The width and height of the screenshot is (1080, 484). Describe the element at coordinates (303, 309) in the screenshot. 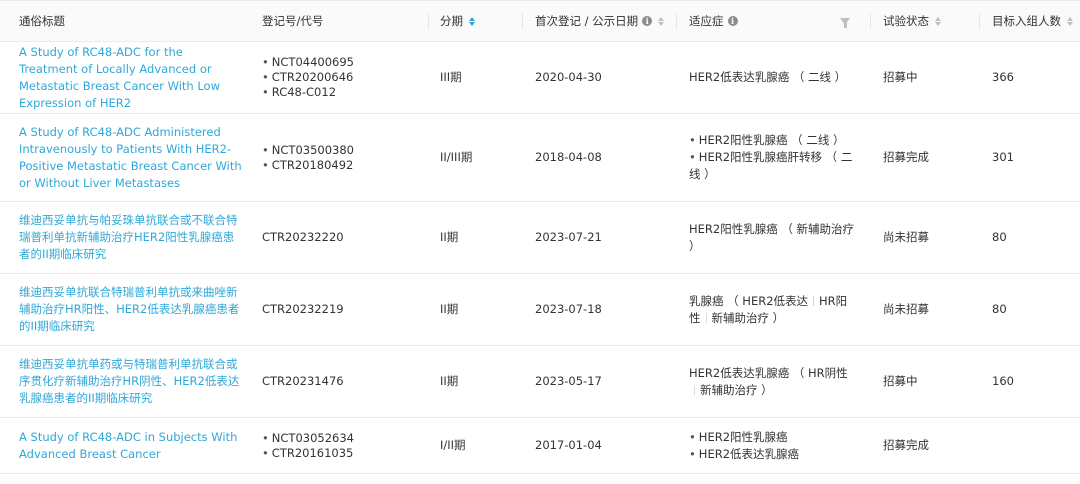

I see `registration-number: CTR20232219` at that location.